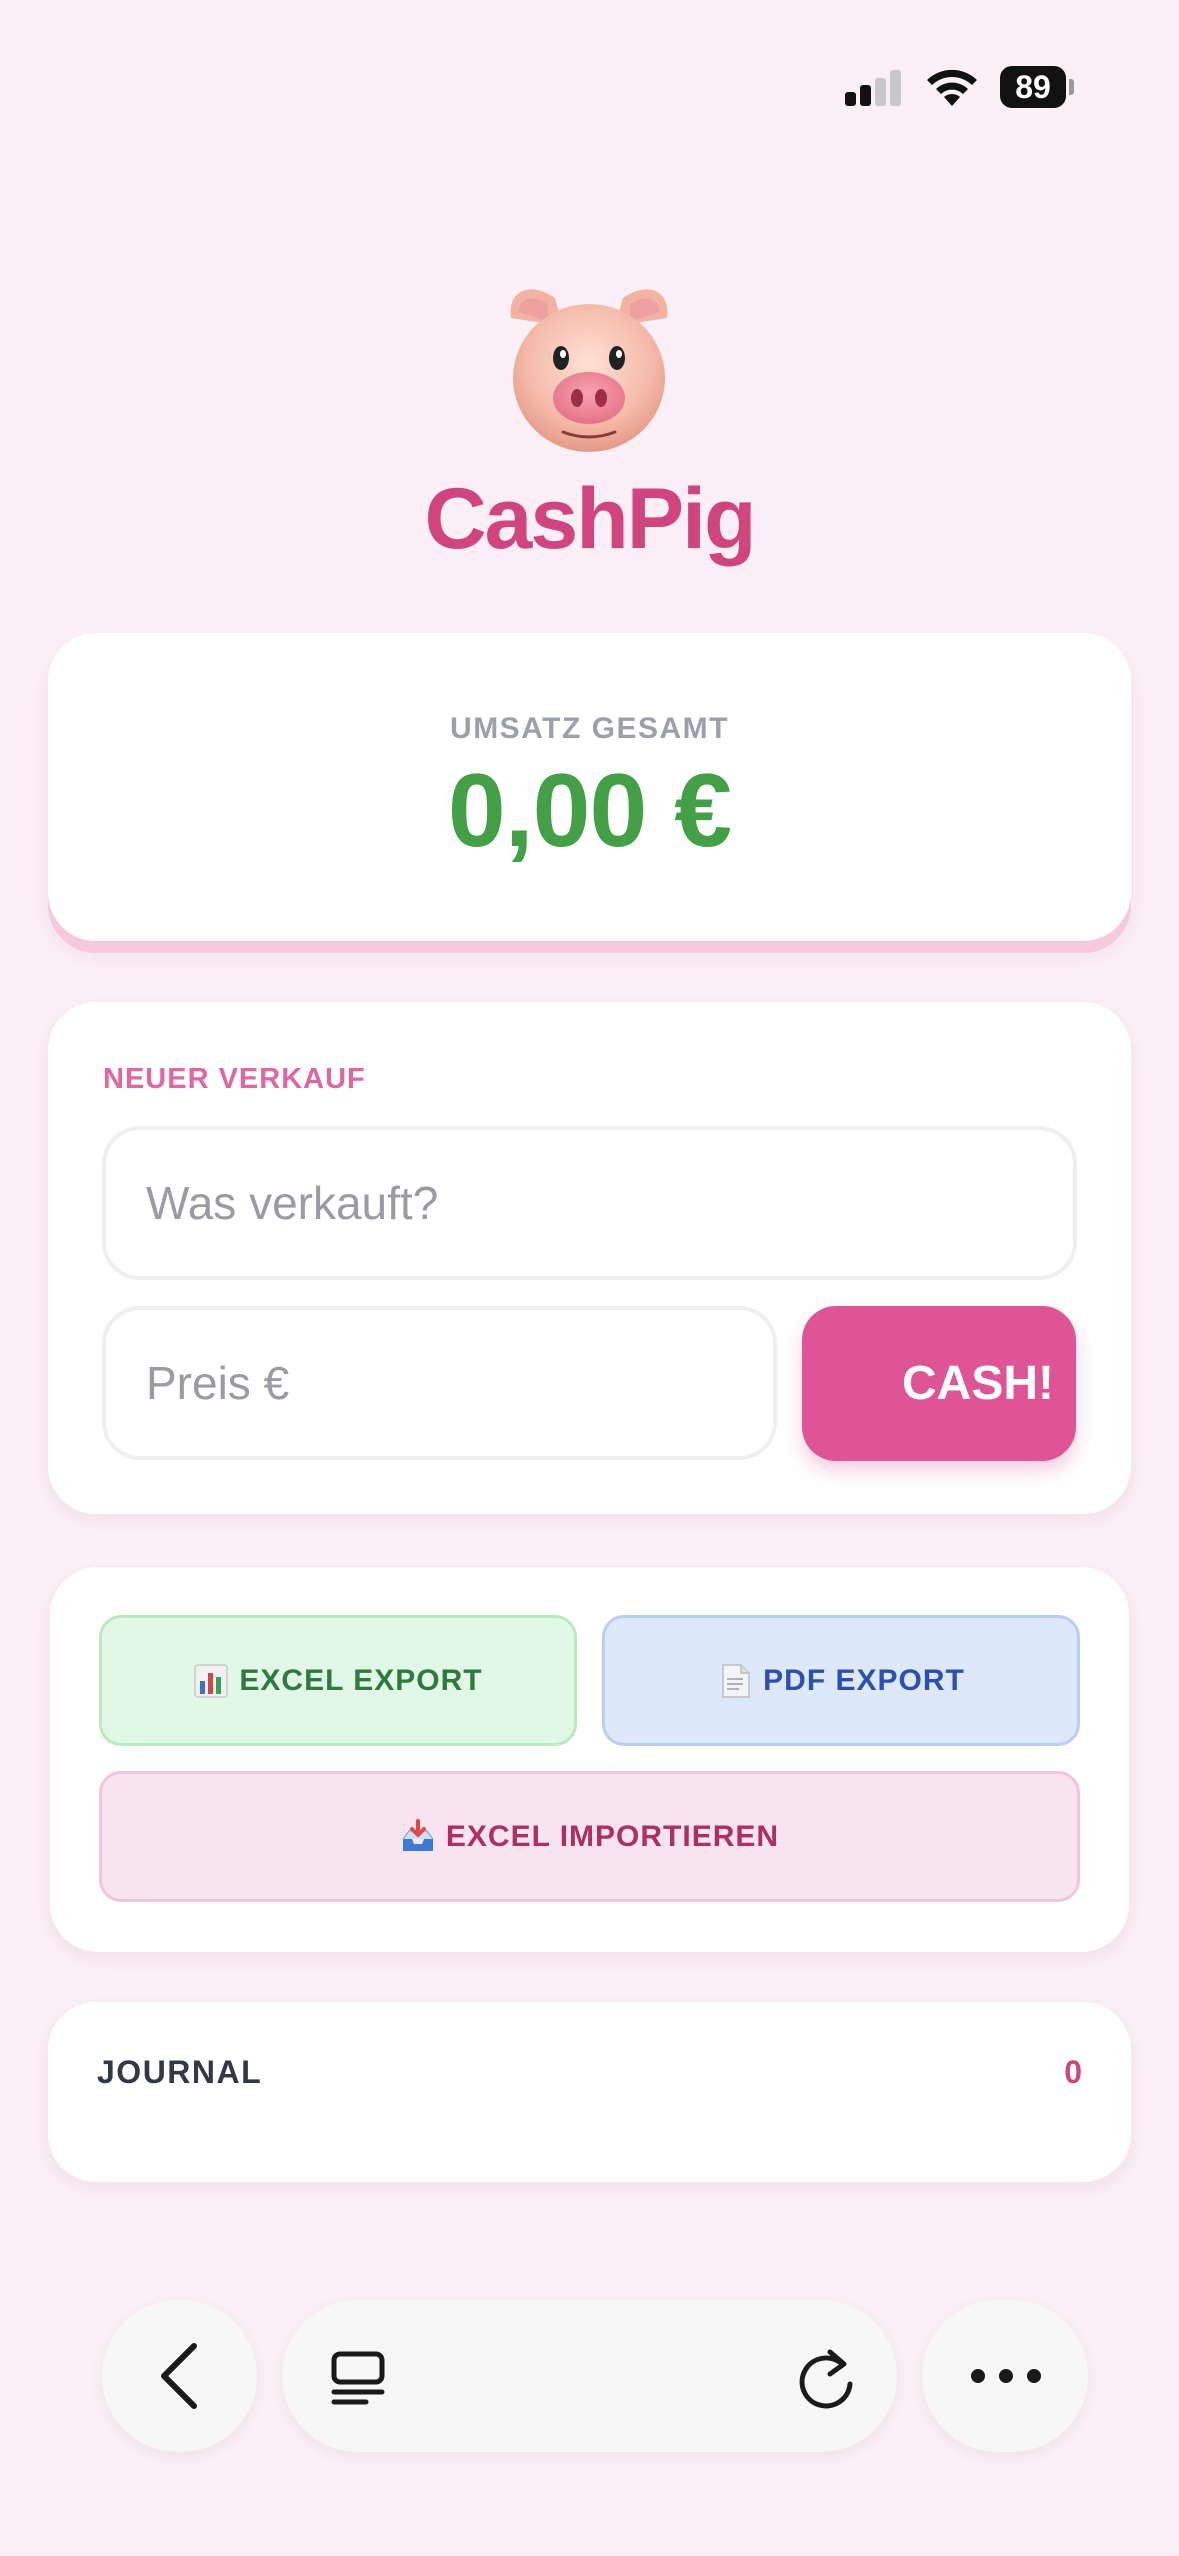 The height and width of the screenshot is (2556, 1179). Describe the element at coordinates (826, 2378) in the screenshot. I see `reload-icon` at that location.